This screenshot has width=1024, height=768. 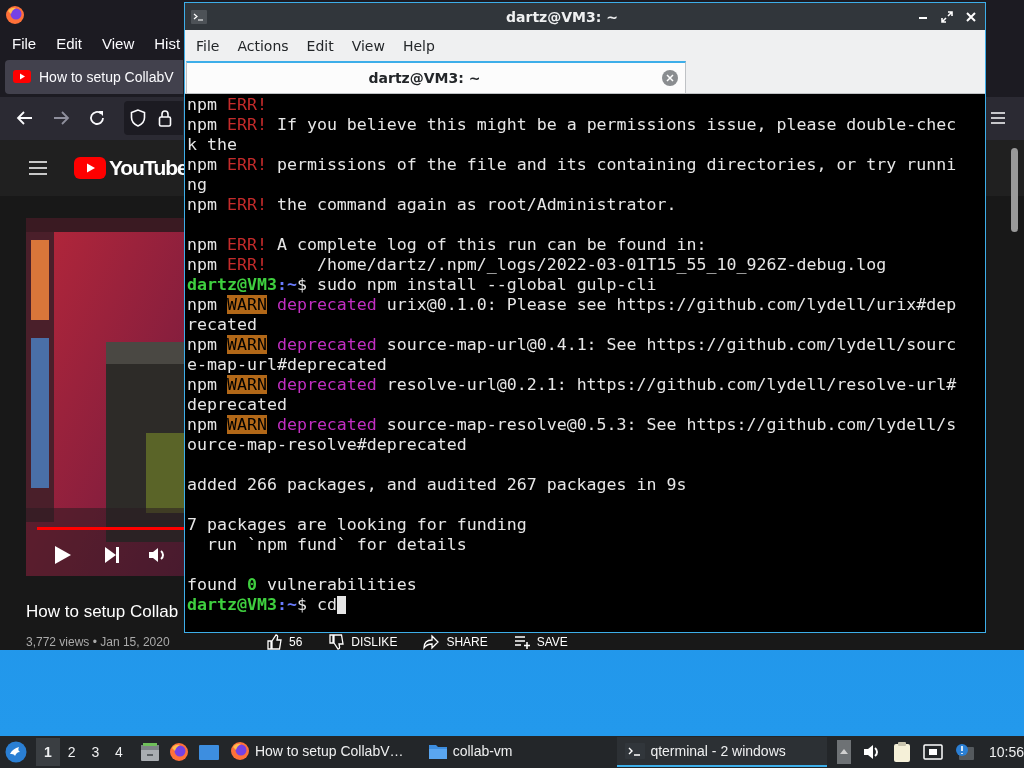 What do you see at coordinates (237, 405) in the screenshot?
I see `terminal-line: deprecated` at bounding box center [237, 405].